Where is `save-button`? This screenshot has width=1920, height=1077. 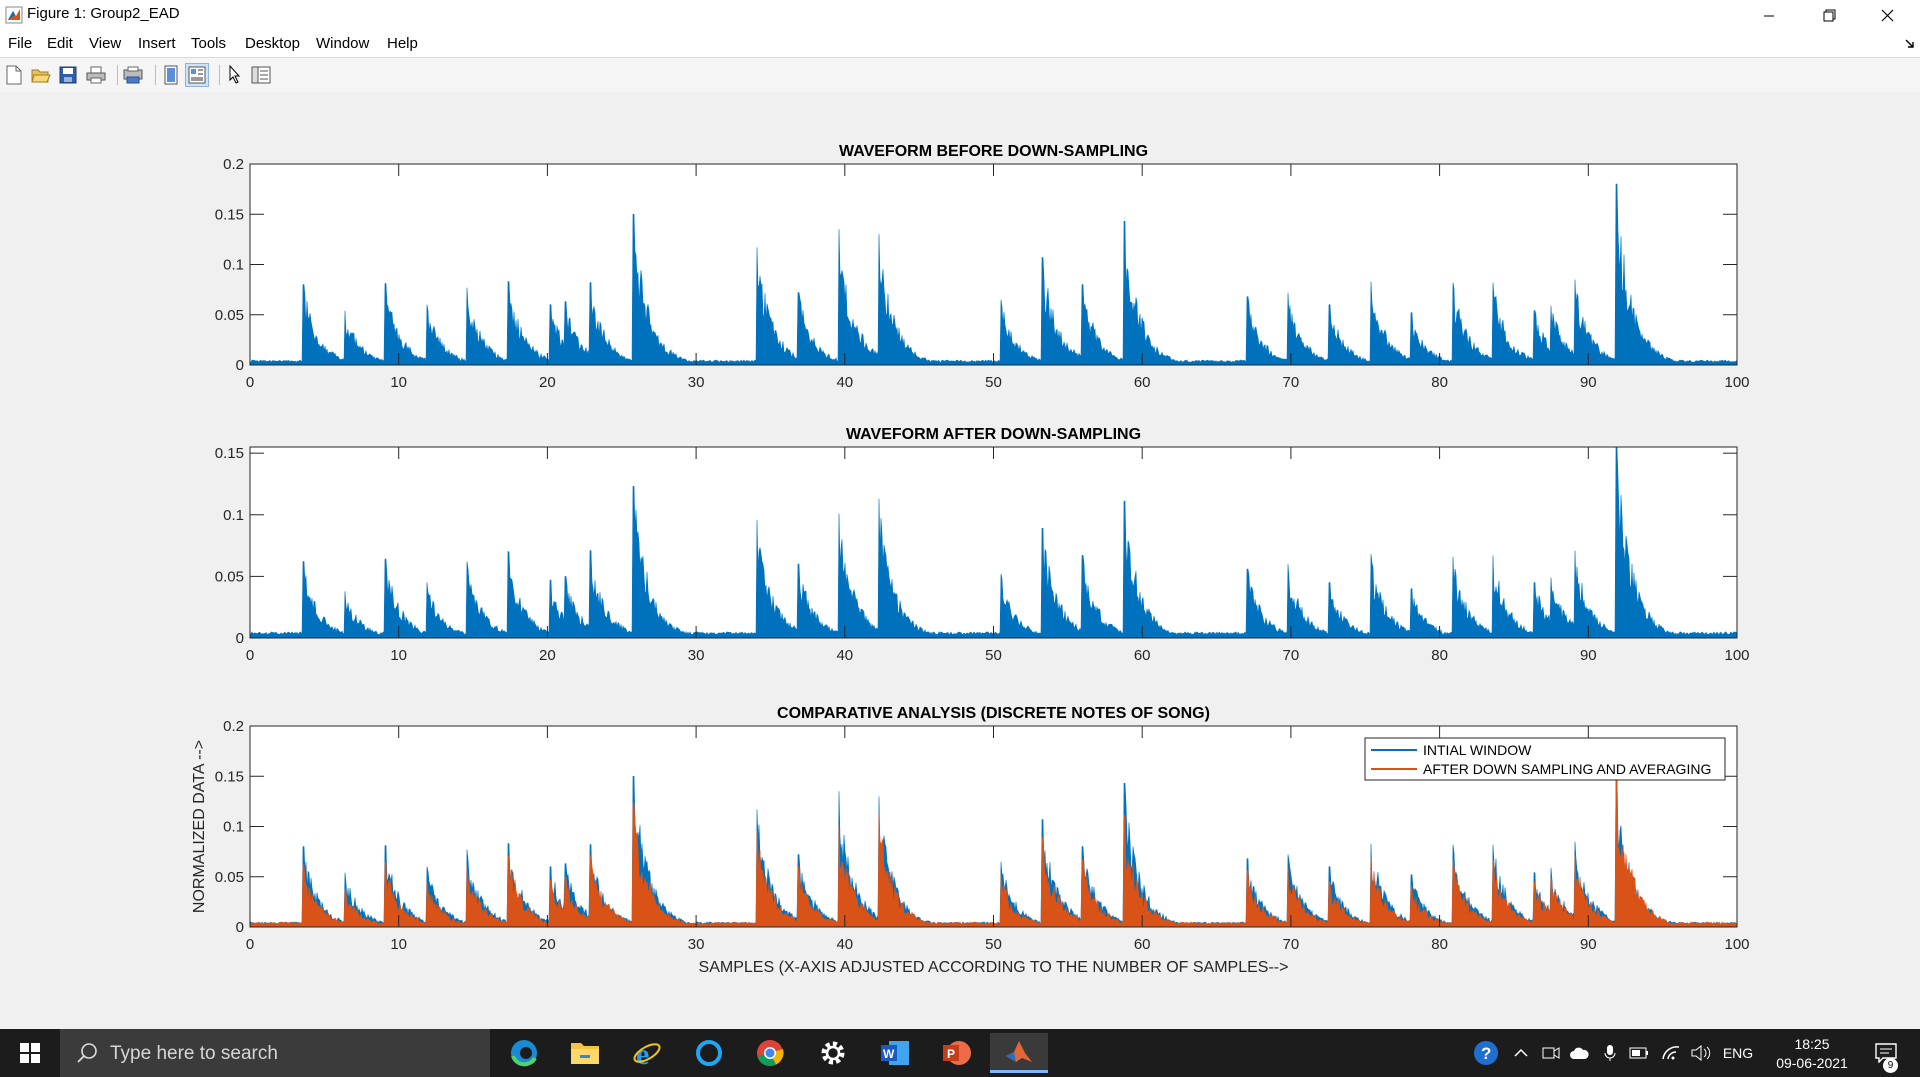
save-button is located at coordinates (68, 75).